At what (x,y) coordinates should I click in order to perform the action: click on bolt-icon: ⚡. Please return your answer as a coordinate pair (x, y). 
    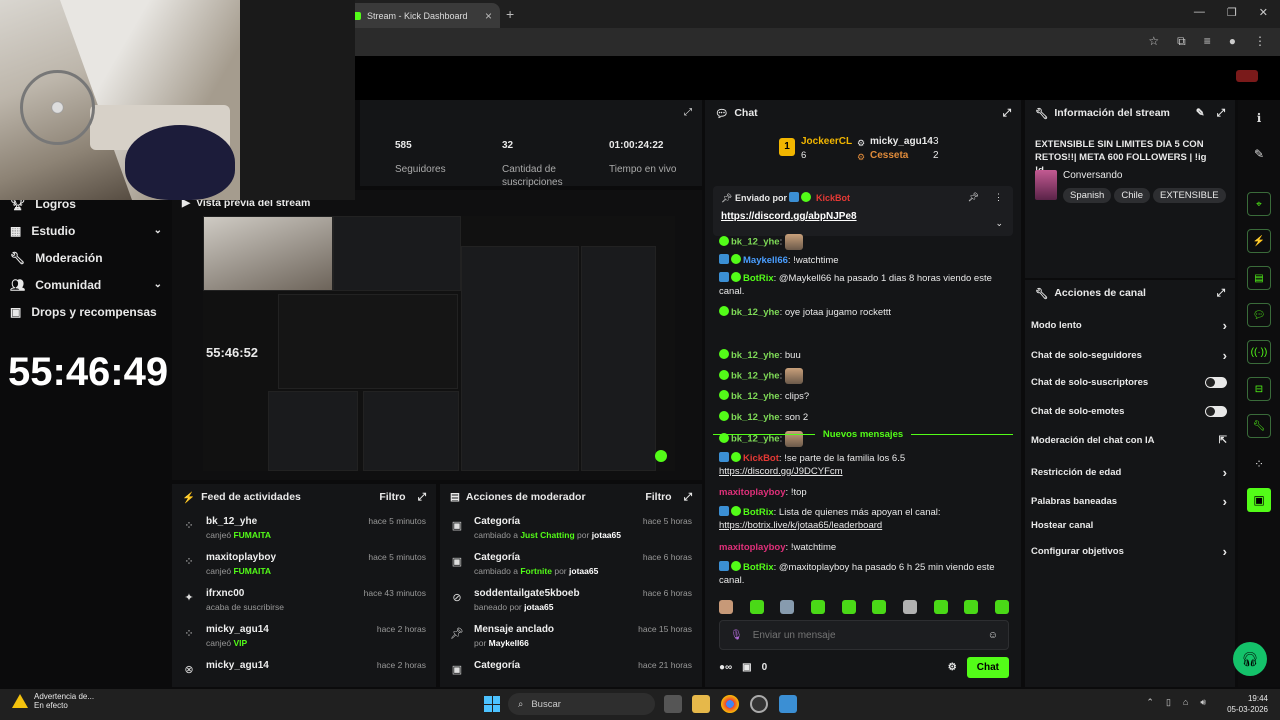
    Looking at the image, I should click on (1259, 241).